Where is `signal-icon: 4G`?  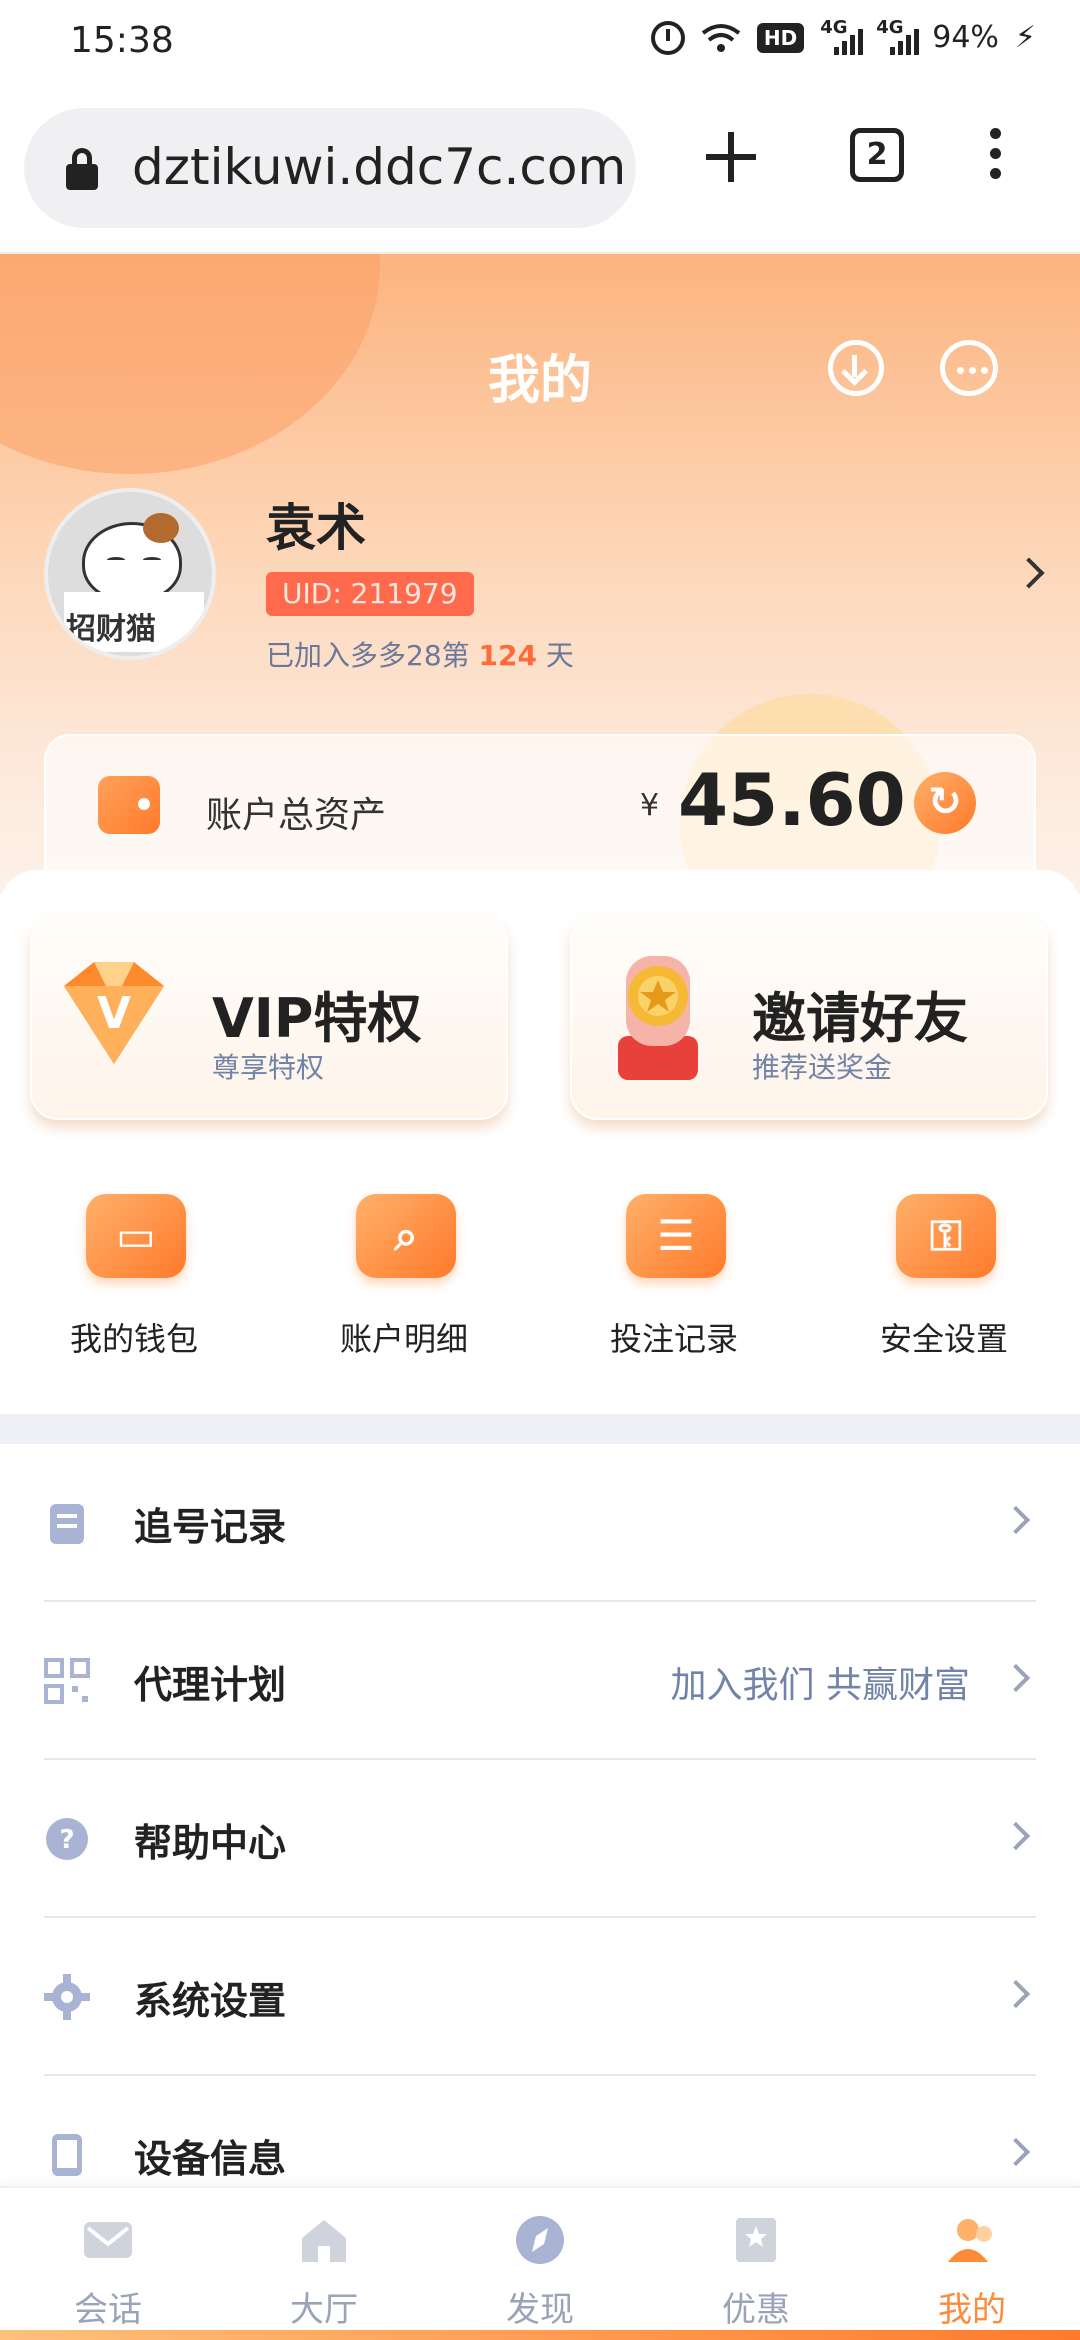 signal-icon: 4G is located at coordinates (842, 36).